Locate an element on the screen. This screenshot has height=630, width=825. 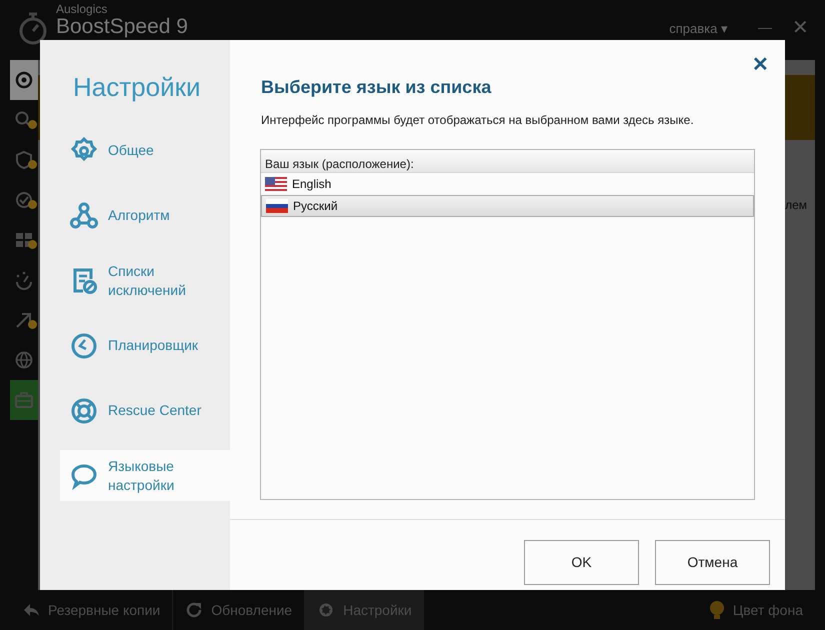
nodes-icon is located at coordinates (84, 216).